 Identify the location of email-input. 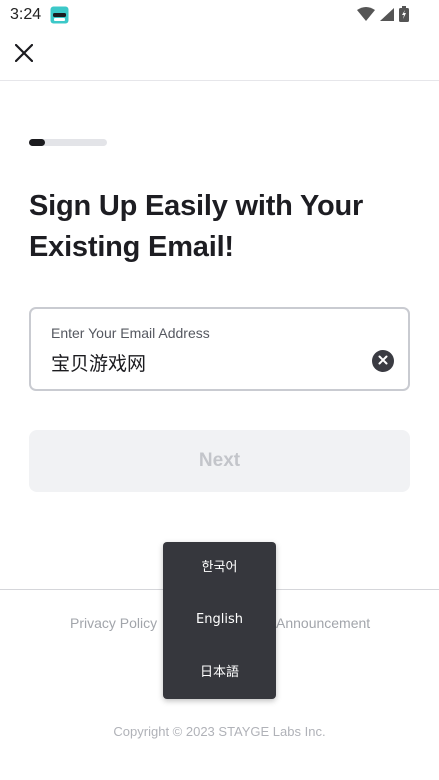
(201, 362).